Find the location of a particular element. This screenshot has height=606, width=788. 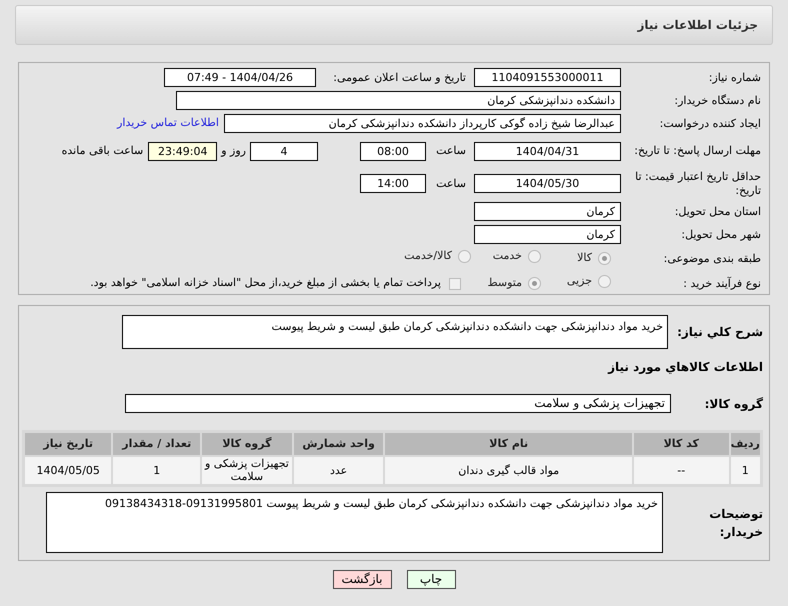

field-label: استان محل تحویل: is located at coordinates (717, 211).